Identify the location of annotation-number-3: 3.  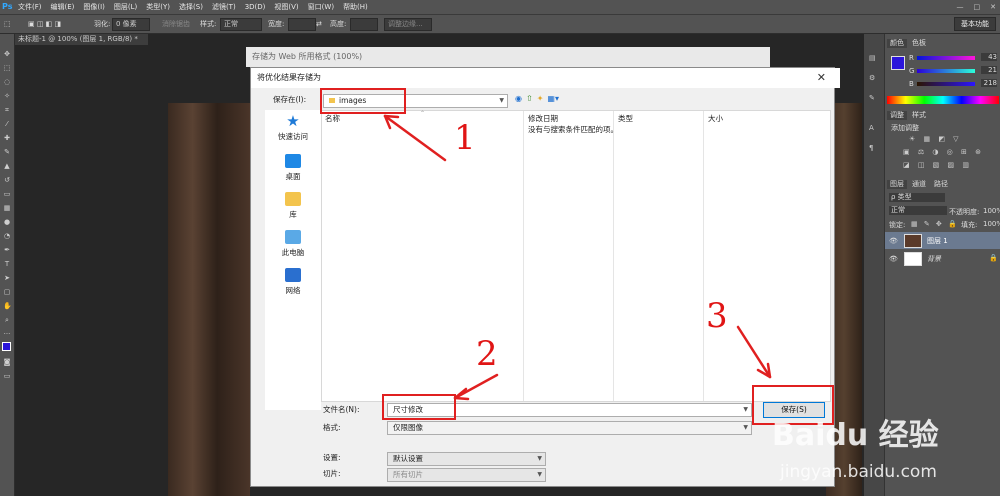
(717, 316).